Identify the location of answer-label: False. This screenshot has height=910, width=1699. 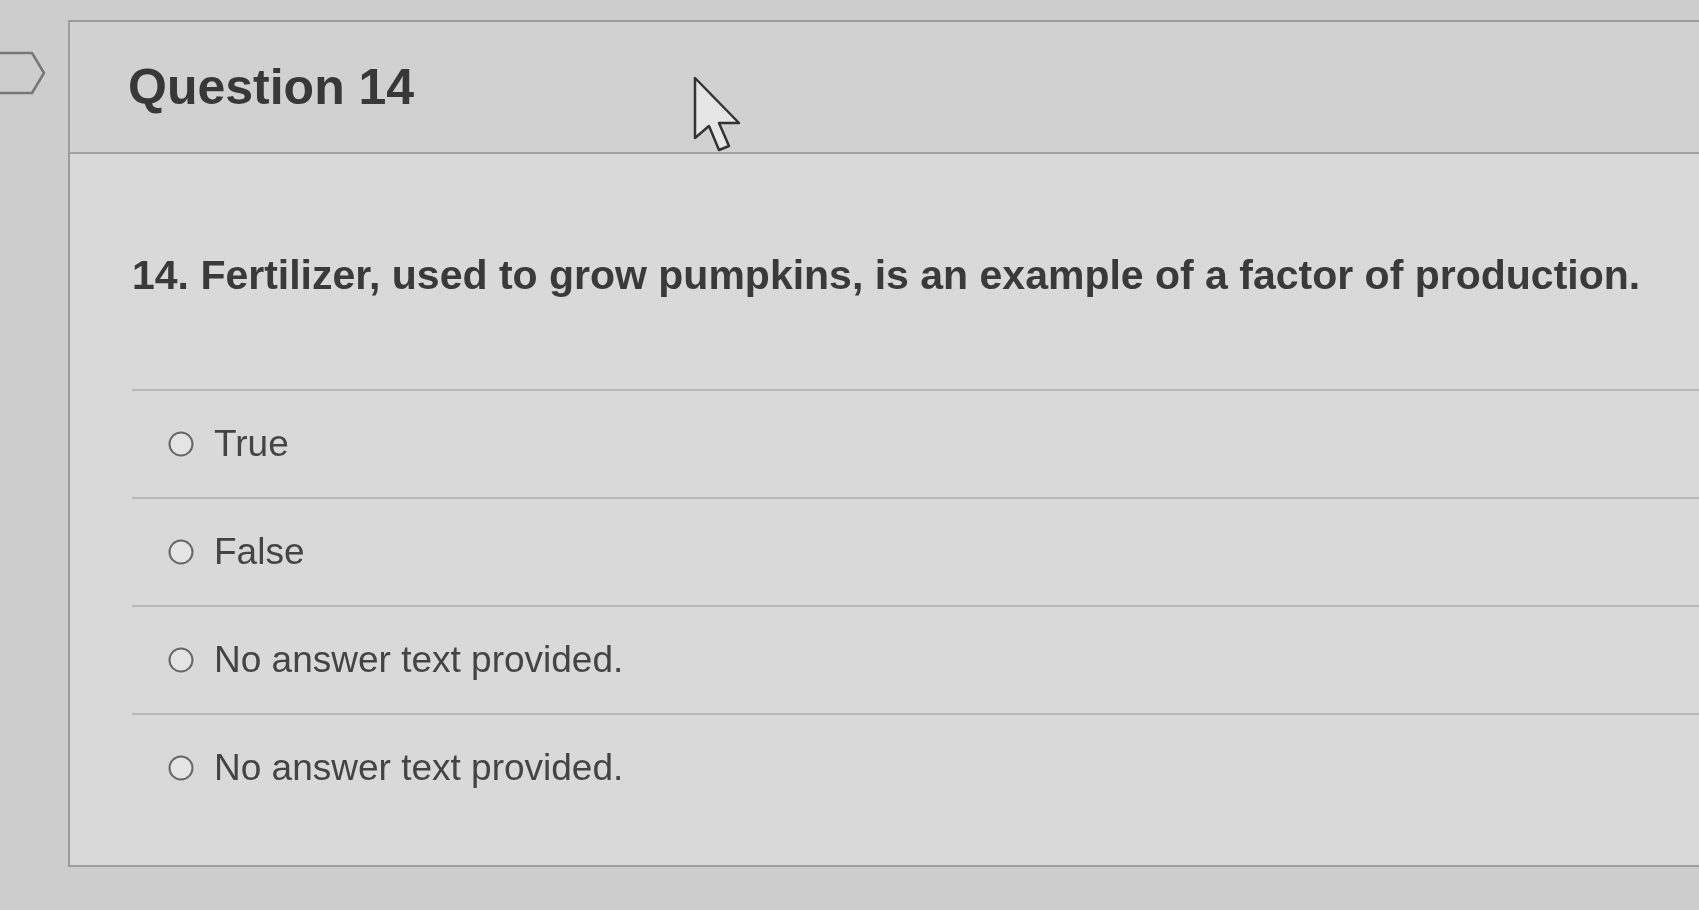
(259, 552).